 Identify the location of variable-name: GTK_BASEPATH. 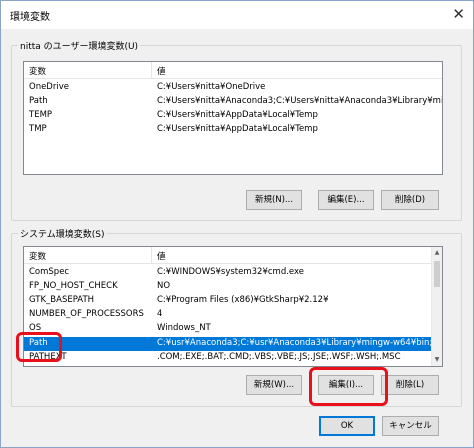
(62, 300).